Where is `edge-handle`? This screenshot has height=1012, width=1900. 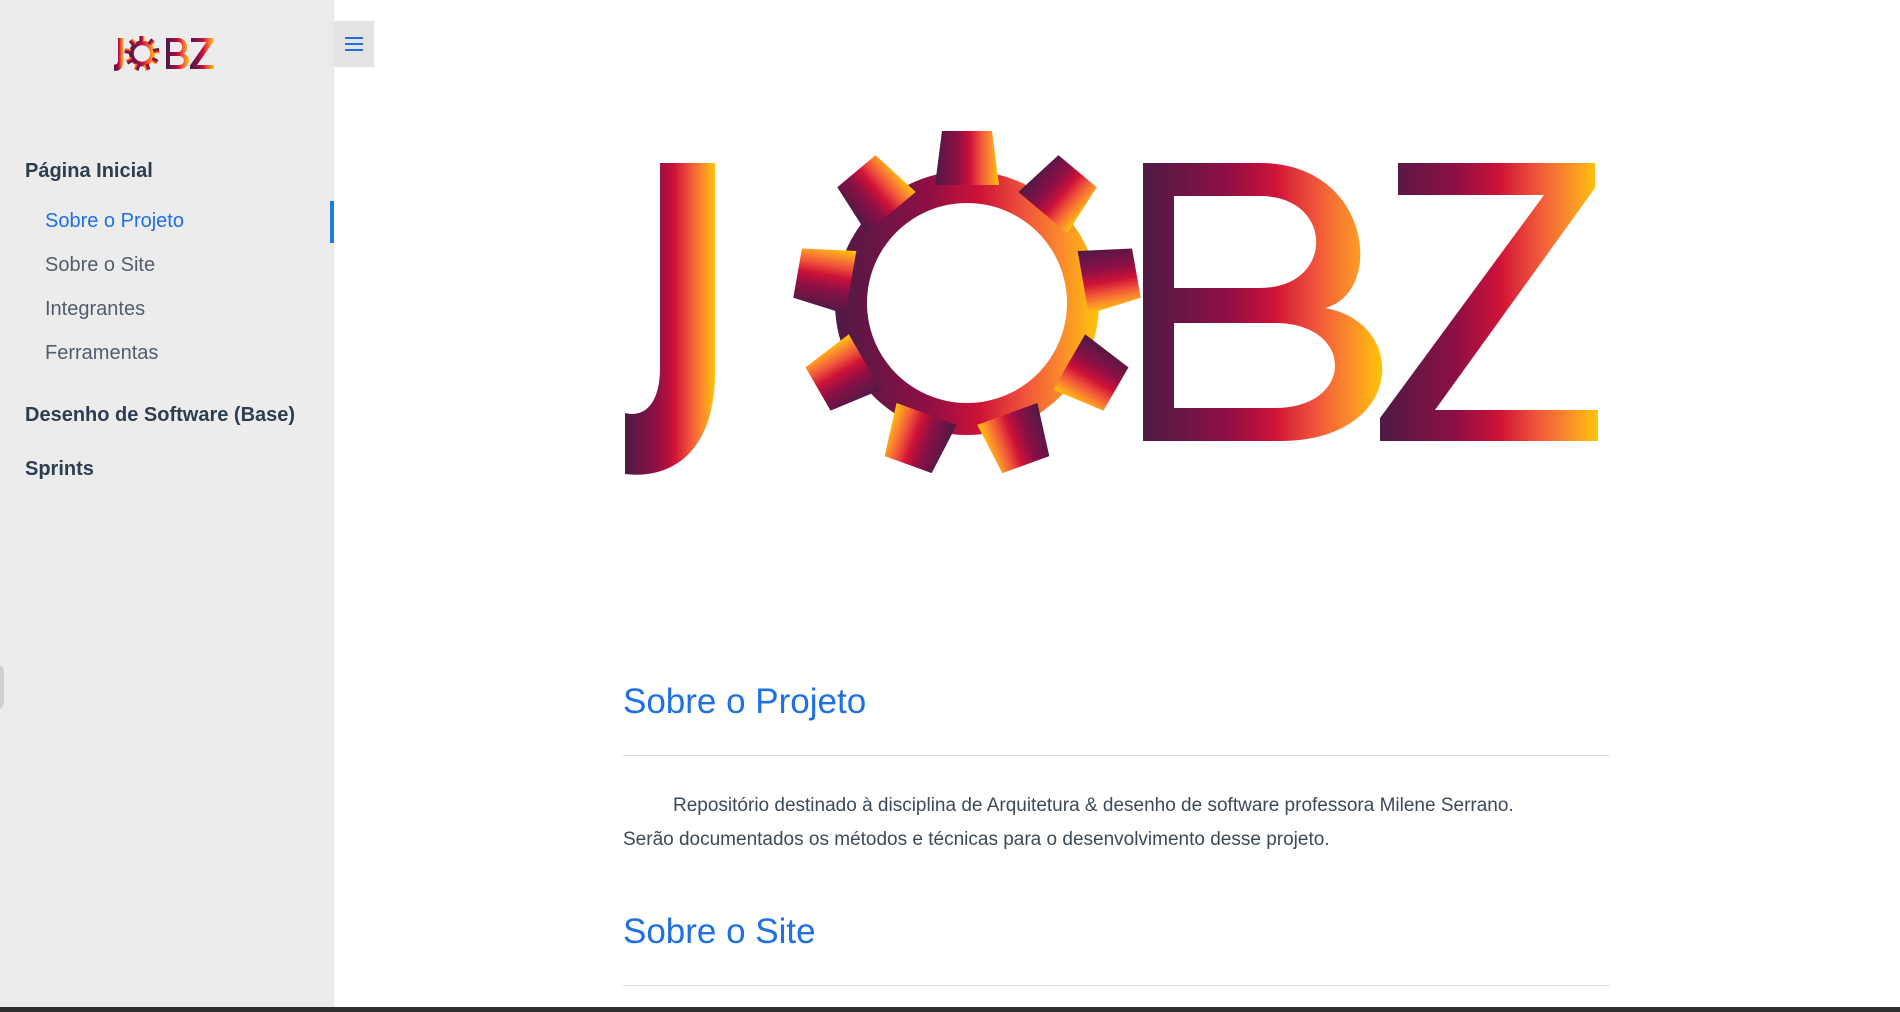 edge-handle is located at coordinates (2, 687).